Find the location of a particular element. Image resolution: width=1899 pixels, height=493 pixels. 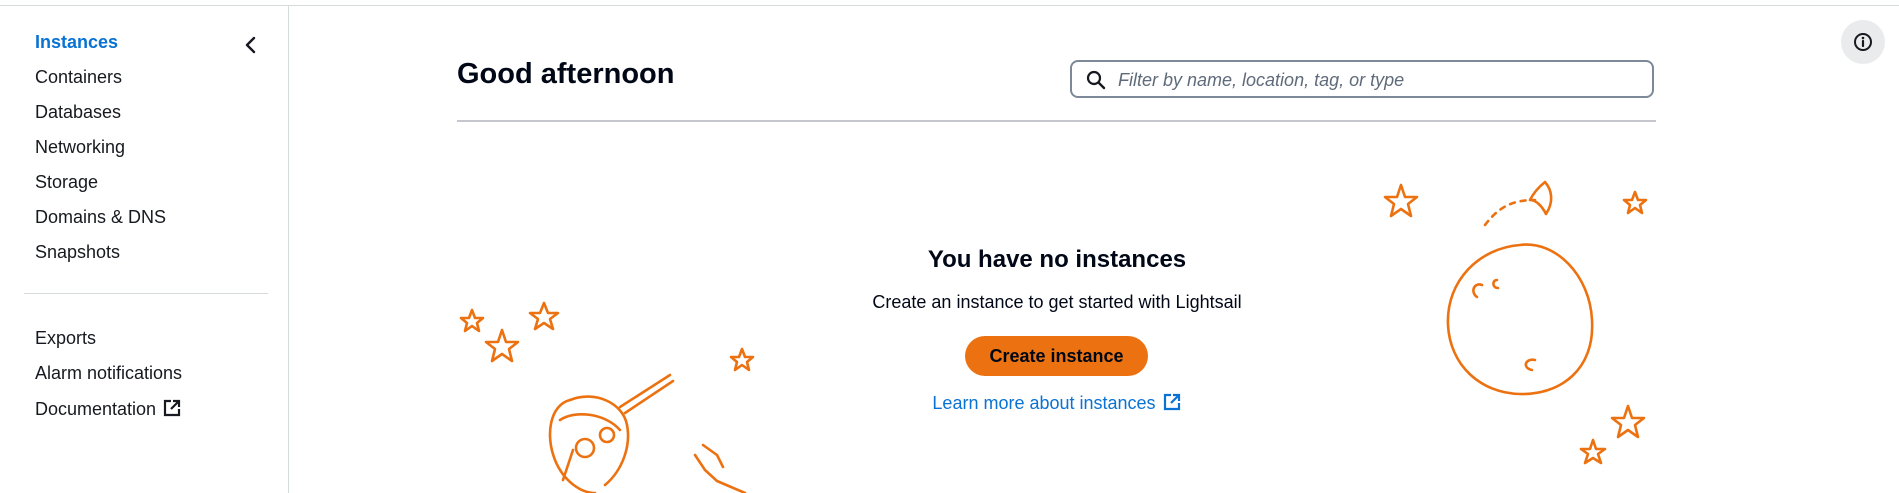

chevron-left-icon is located at coordinates (250, 45).